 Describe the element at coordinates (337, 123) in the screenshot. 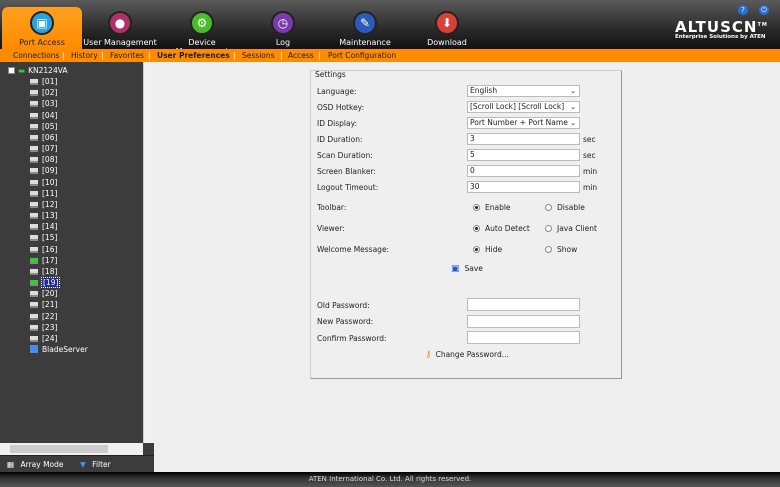

I see `id-display-label: ID Display:` at that location.